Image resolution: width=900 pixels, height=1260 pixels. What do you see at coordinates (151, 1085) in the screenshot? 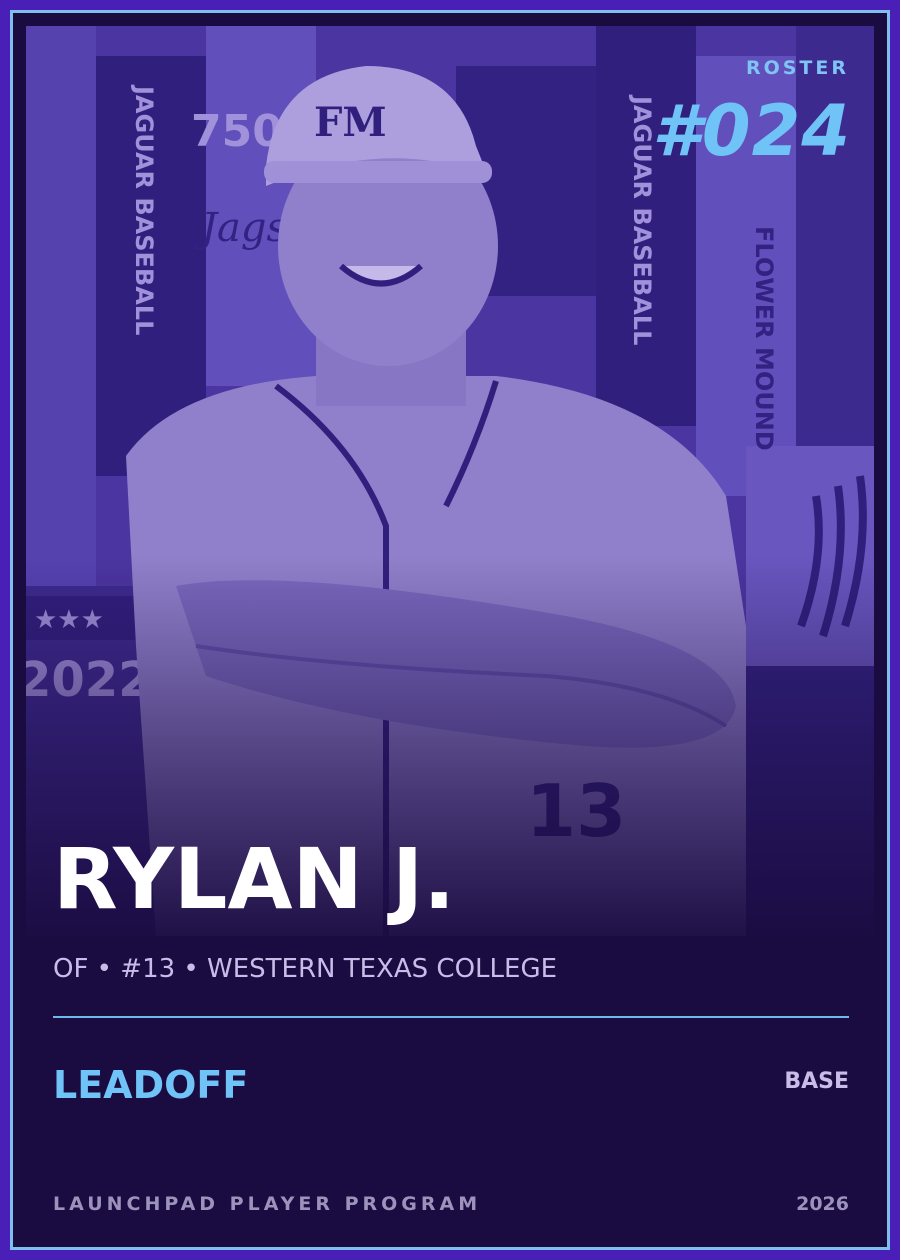
I see `tier-label: LEADOFF` at bounding box center [151, 1085].